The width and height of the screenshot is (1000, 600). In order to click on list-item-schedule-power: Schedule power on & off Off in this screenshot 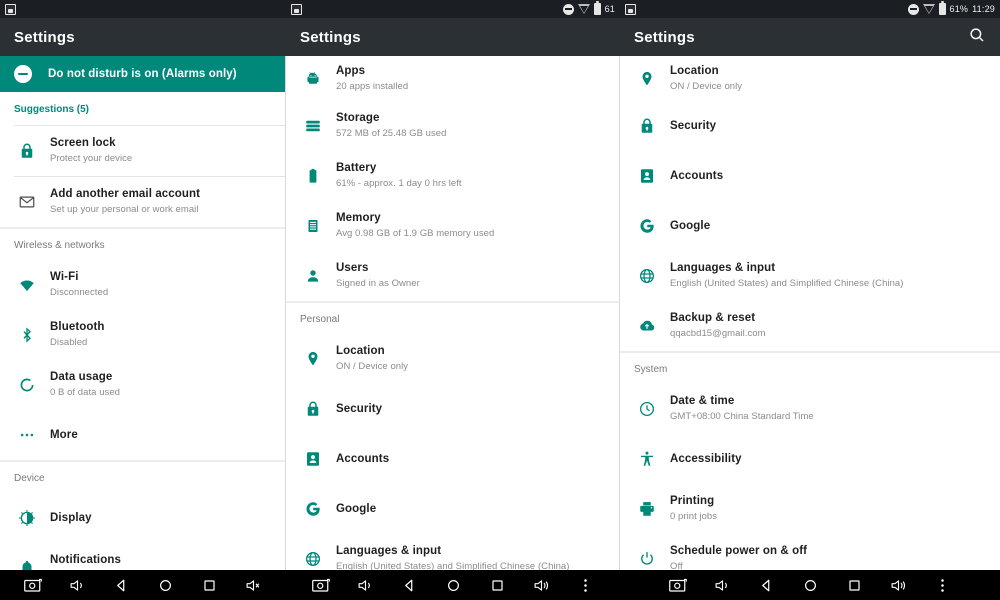, I will do `click(810, 552)`.